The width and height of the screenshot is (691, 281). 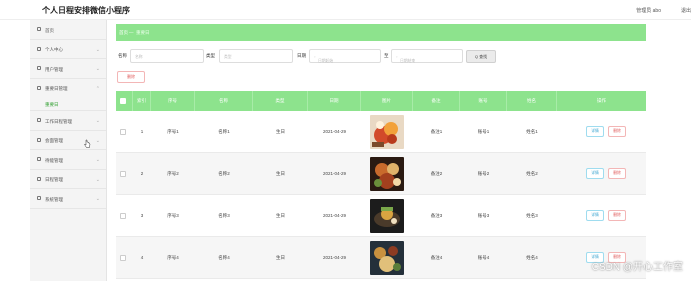 I want to click on sidebar-item-schedule: 日程管理 ⌄, so click(x=68, y=179).